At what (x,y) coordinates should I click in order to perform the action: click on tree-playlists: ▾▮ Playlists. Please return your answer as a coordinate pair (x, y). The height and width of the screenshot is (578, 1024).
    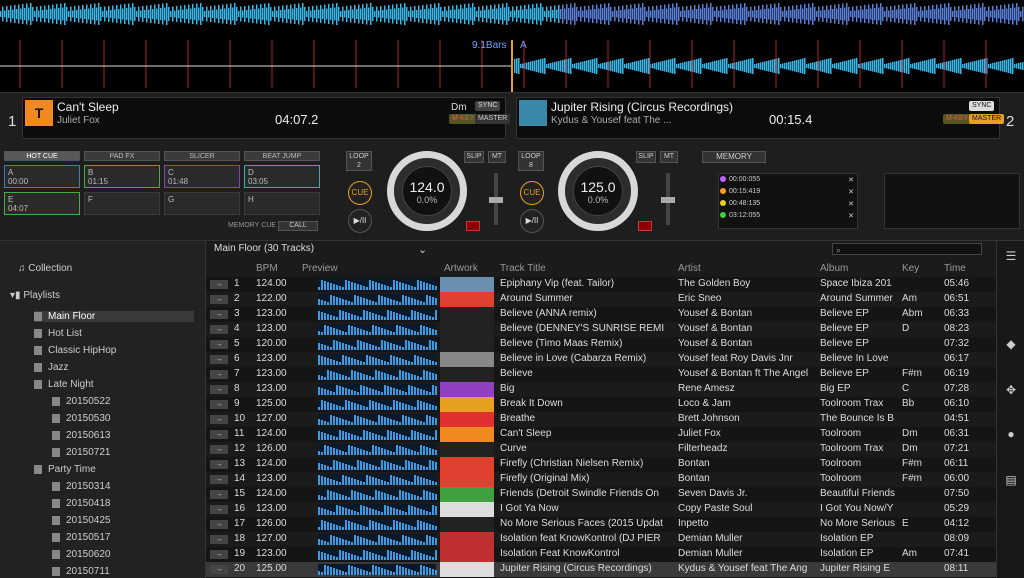
    Looking at the image, I should click on (35, 295).